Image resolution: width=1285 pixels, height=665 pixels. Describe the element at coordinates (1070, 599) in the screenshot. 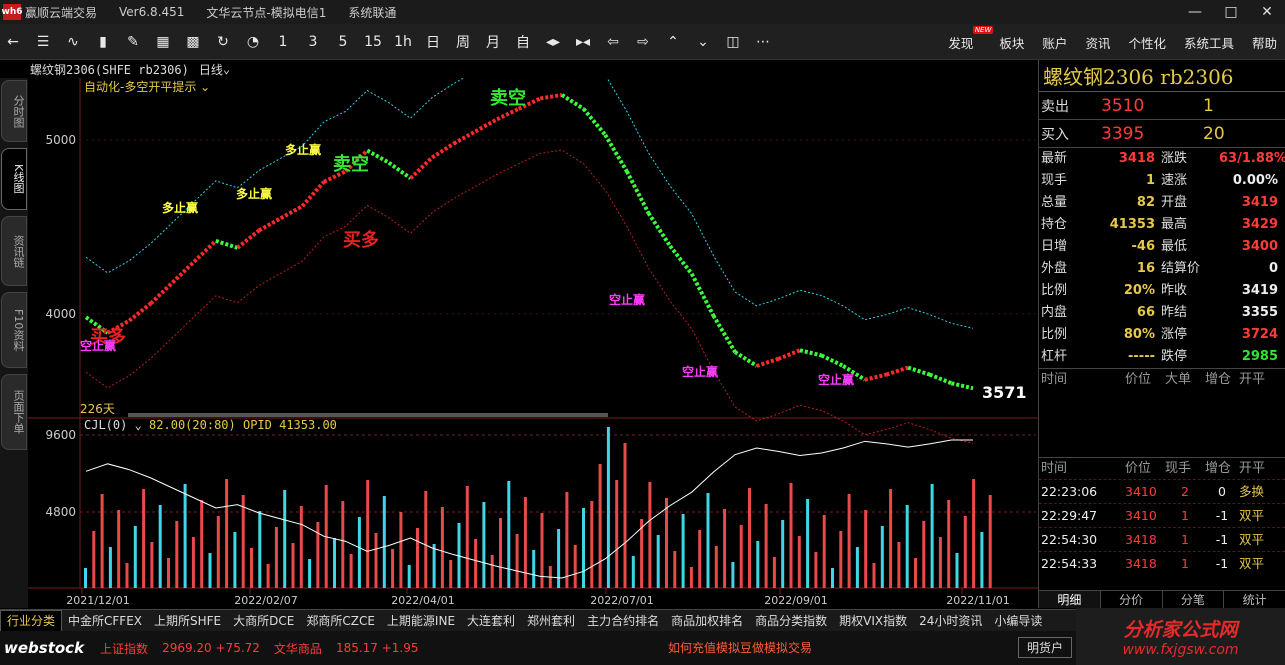

I see `detail-tab: 明细` at that location.